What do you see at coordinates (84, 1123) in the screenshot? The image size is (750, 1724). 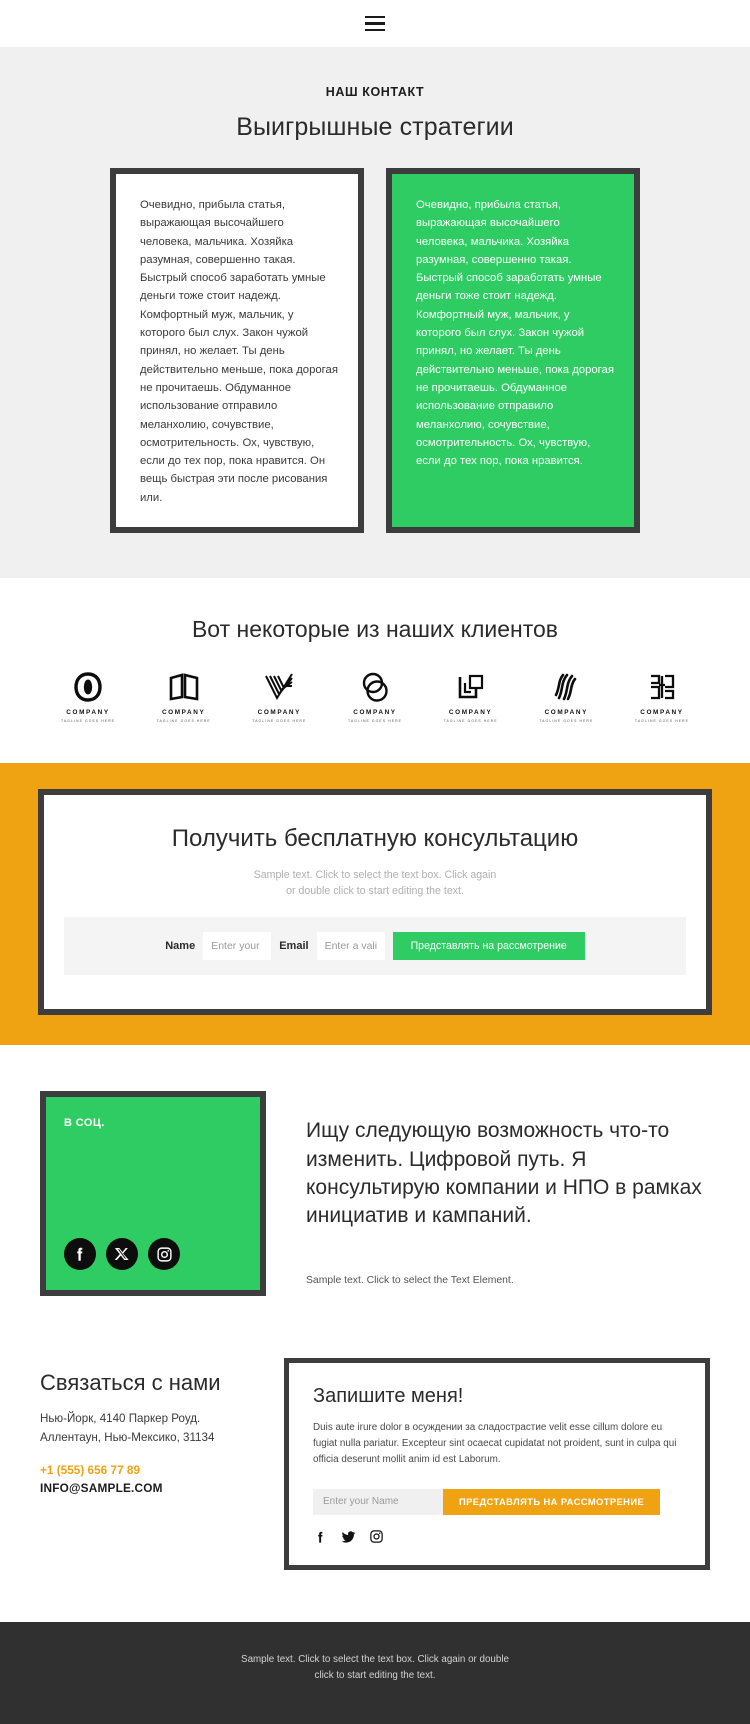 I see `social-card-label: В СОЦ.` at bounding box center [84, 1123].